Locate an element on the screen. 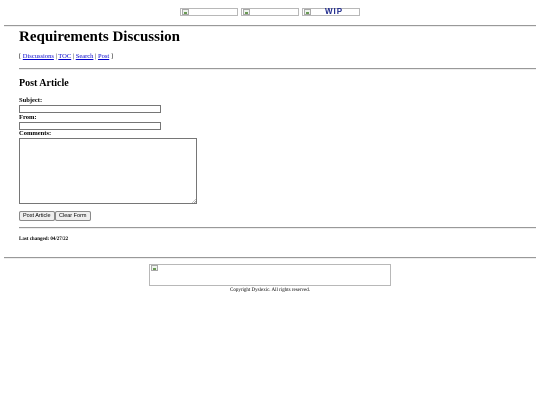 Image resolution: width=540 pixels, height=405 pixels. nav-links: [ Discussions | TOC | Search | Post ] is located at coordinates (66, 56).